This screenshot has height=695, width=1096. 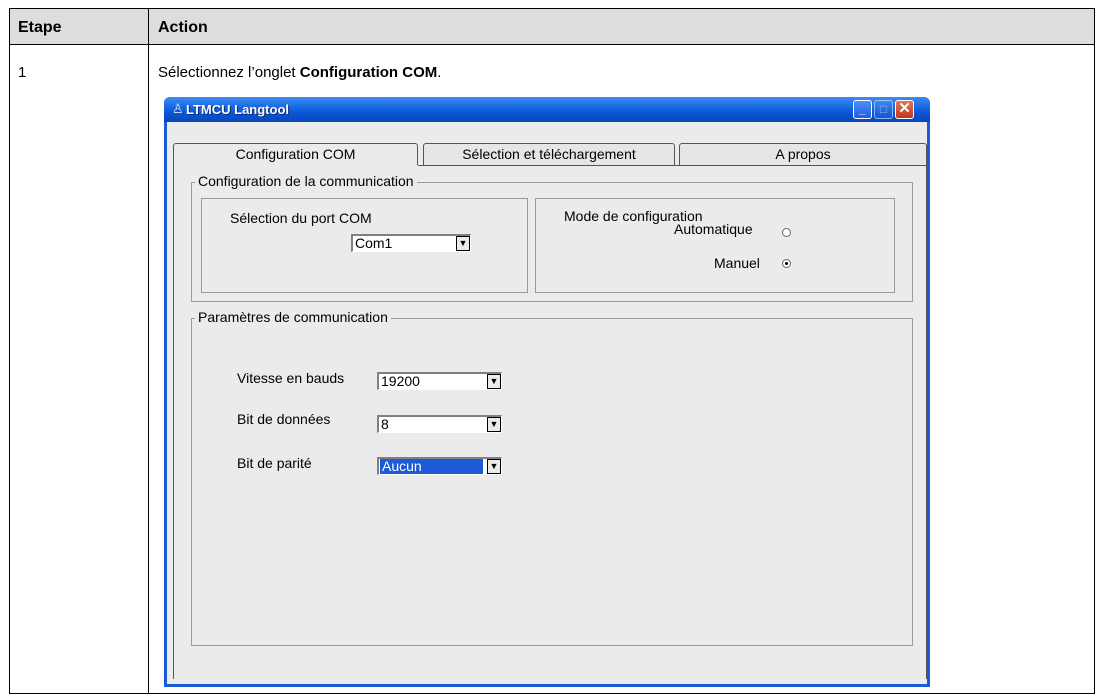 I want to click on header-action: Action, so click(x=183, y=27).